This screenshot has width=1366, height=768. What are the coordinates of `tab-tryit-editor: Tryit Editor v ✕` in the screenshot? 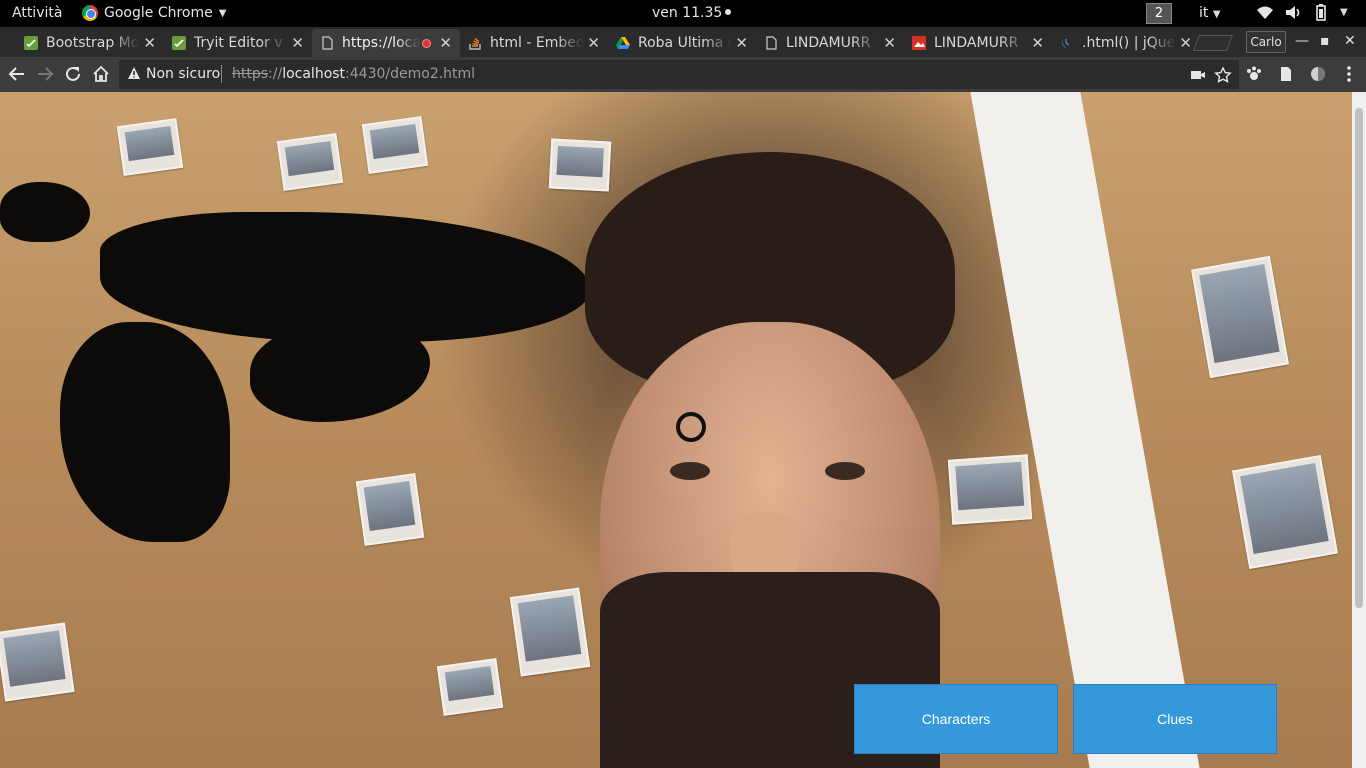 It's located at (238, 43).